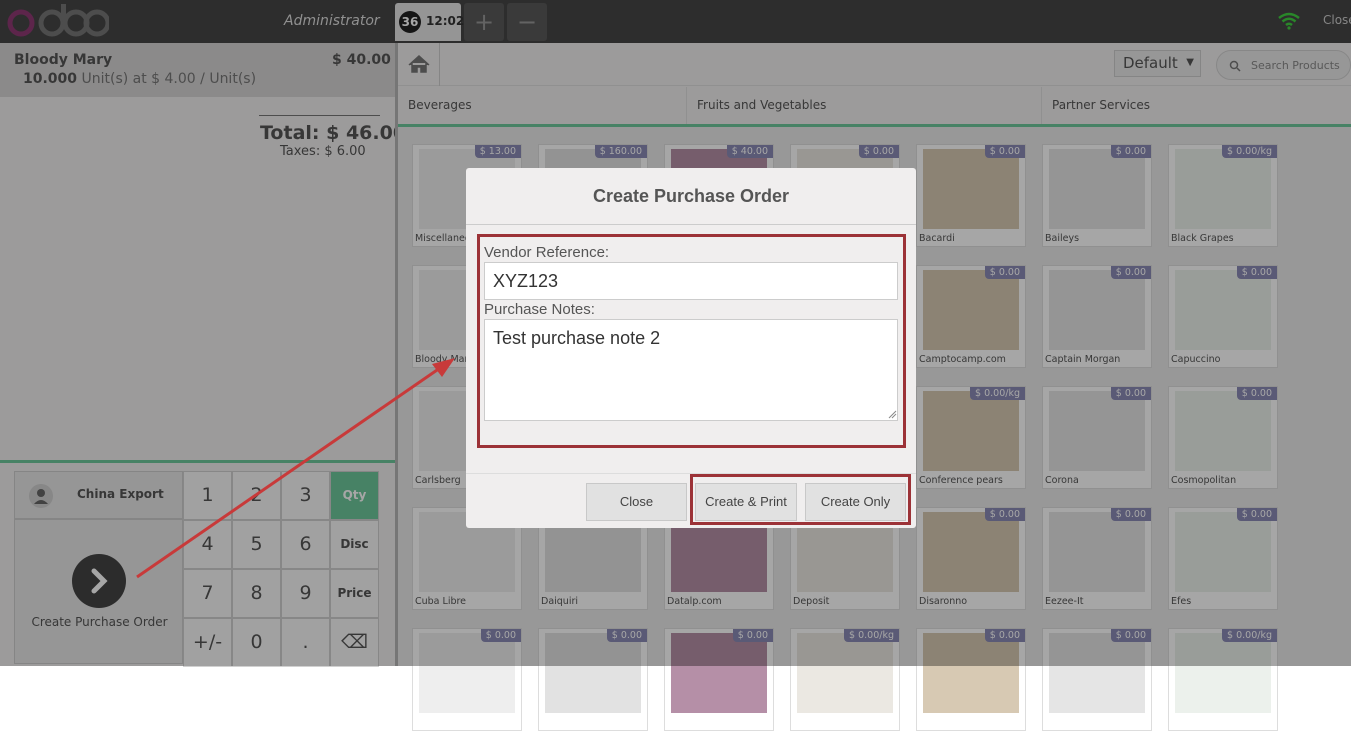  What do you see at coordinates (691, 281) in the screenshot?
I see `vendor-reference-input: XYZ123` at bounding box center [691, 281].